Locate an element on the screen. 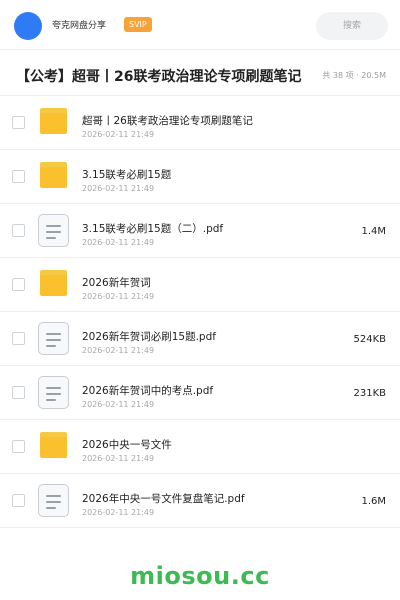  file-row: 3.15联考必刷15题（二）.pdf 2026-02-11 21:49 1.4M is located at coordinates (200, 231).